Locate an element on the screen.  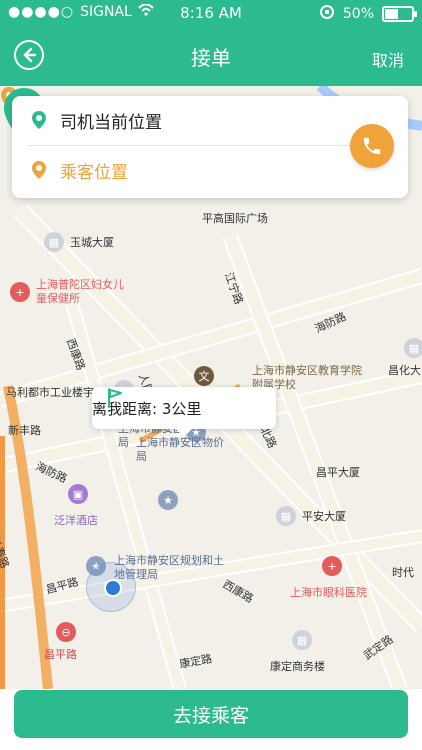
bottom-bar: 去接乘客 is located at coordinates (211, 719).